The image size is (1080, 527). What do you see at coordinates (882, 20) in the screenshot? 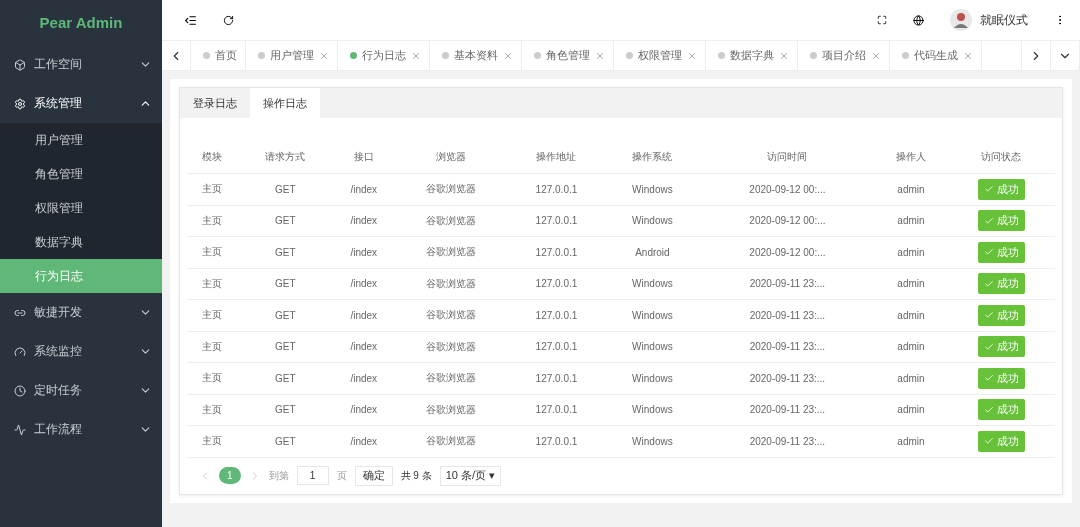
I see `fullscreen-icon` at bounding box center [882, 20].